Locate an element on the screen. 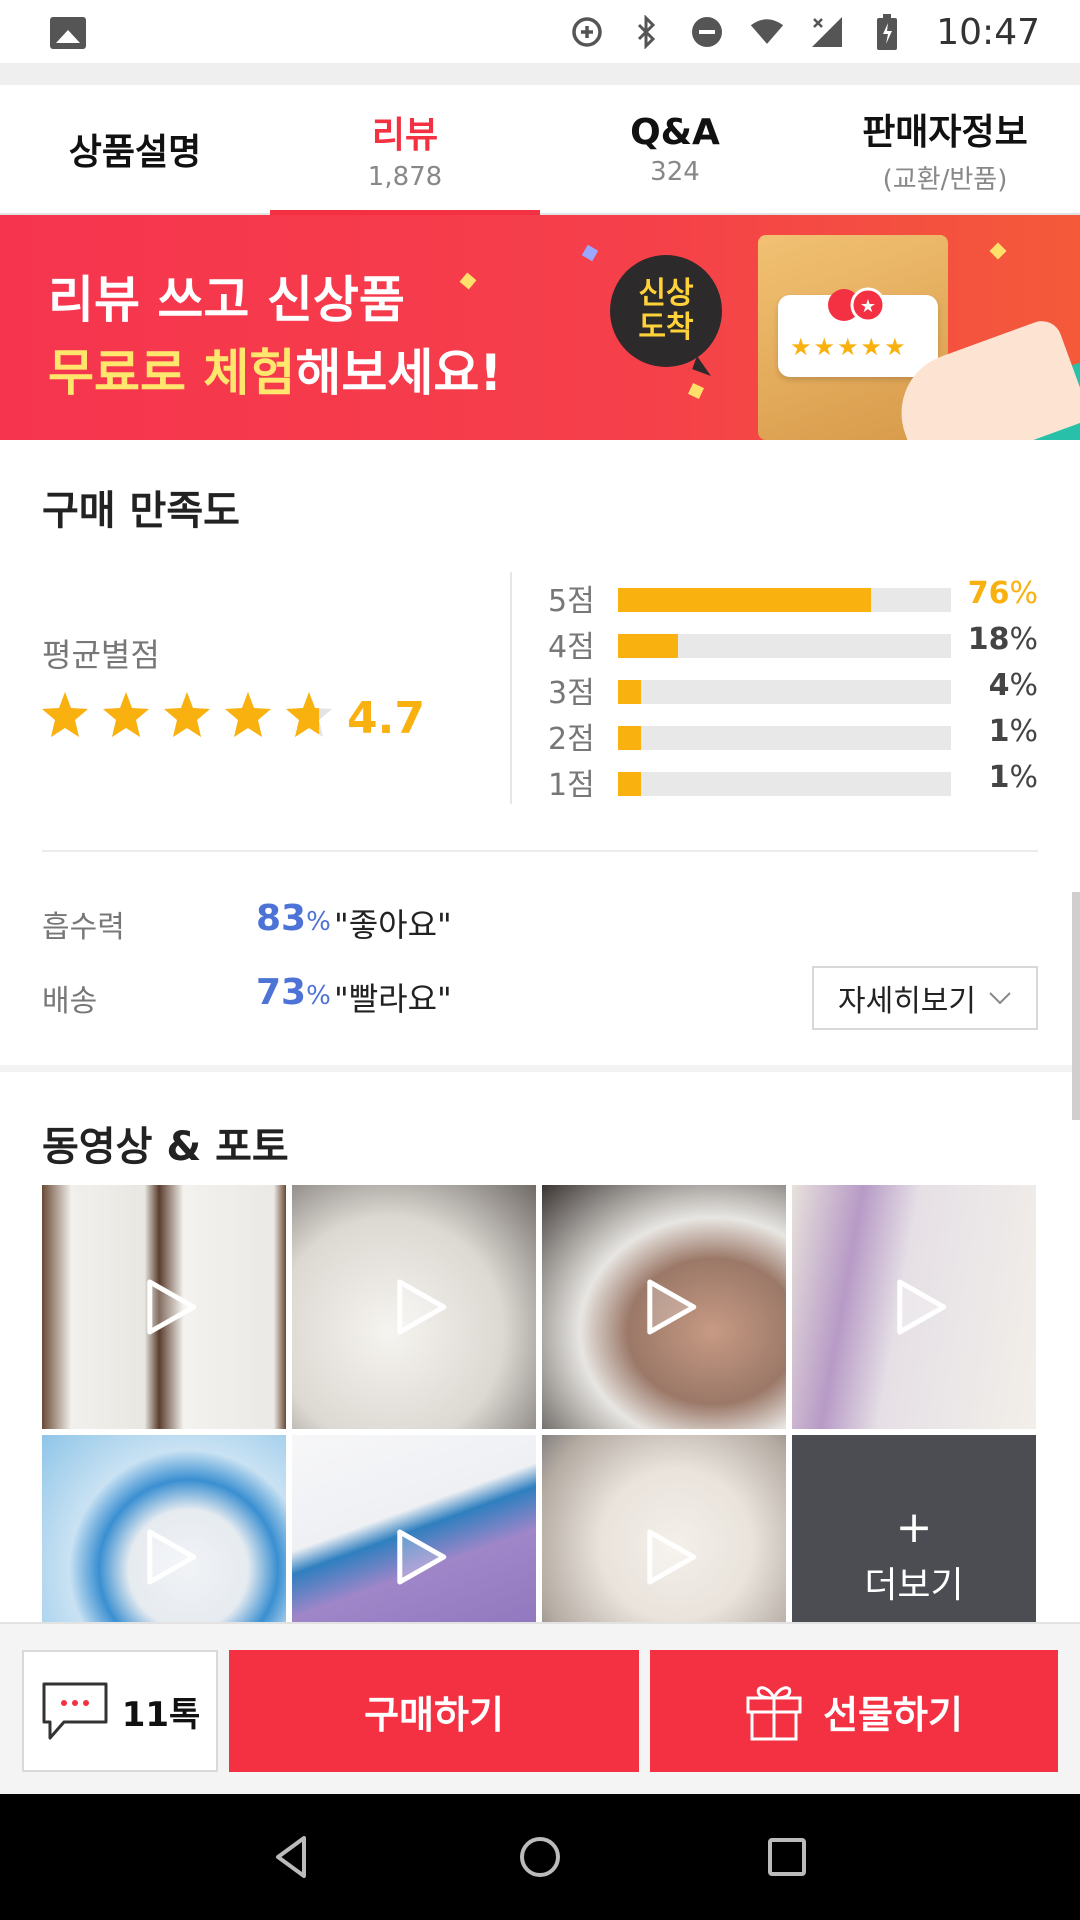 This screenshot has height=1920, width=1080. image-icon is located at coordinates (68, 33).